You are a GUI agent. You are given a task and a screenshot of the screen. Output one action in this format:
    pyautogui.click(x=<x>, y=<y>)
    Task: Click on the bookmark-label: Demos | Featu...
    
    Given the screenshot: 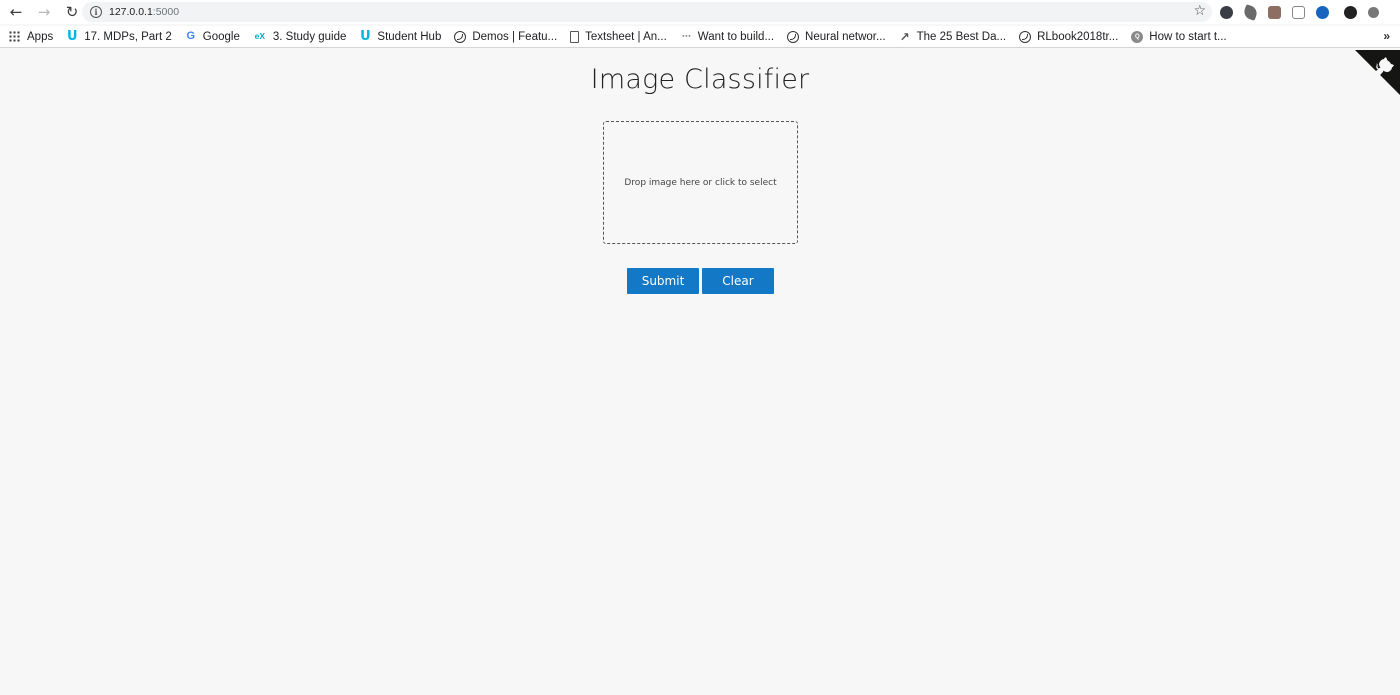 What is the action you would take?
    pyautogui.click(x=515, y=36)
    